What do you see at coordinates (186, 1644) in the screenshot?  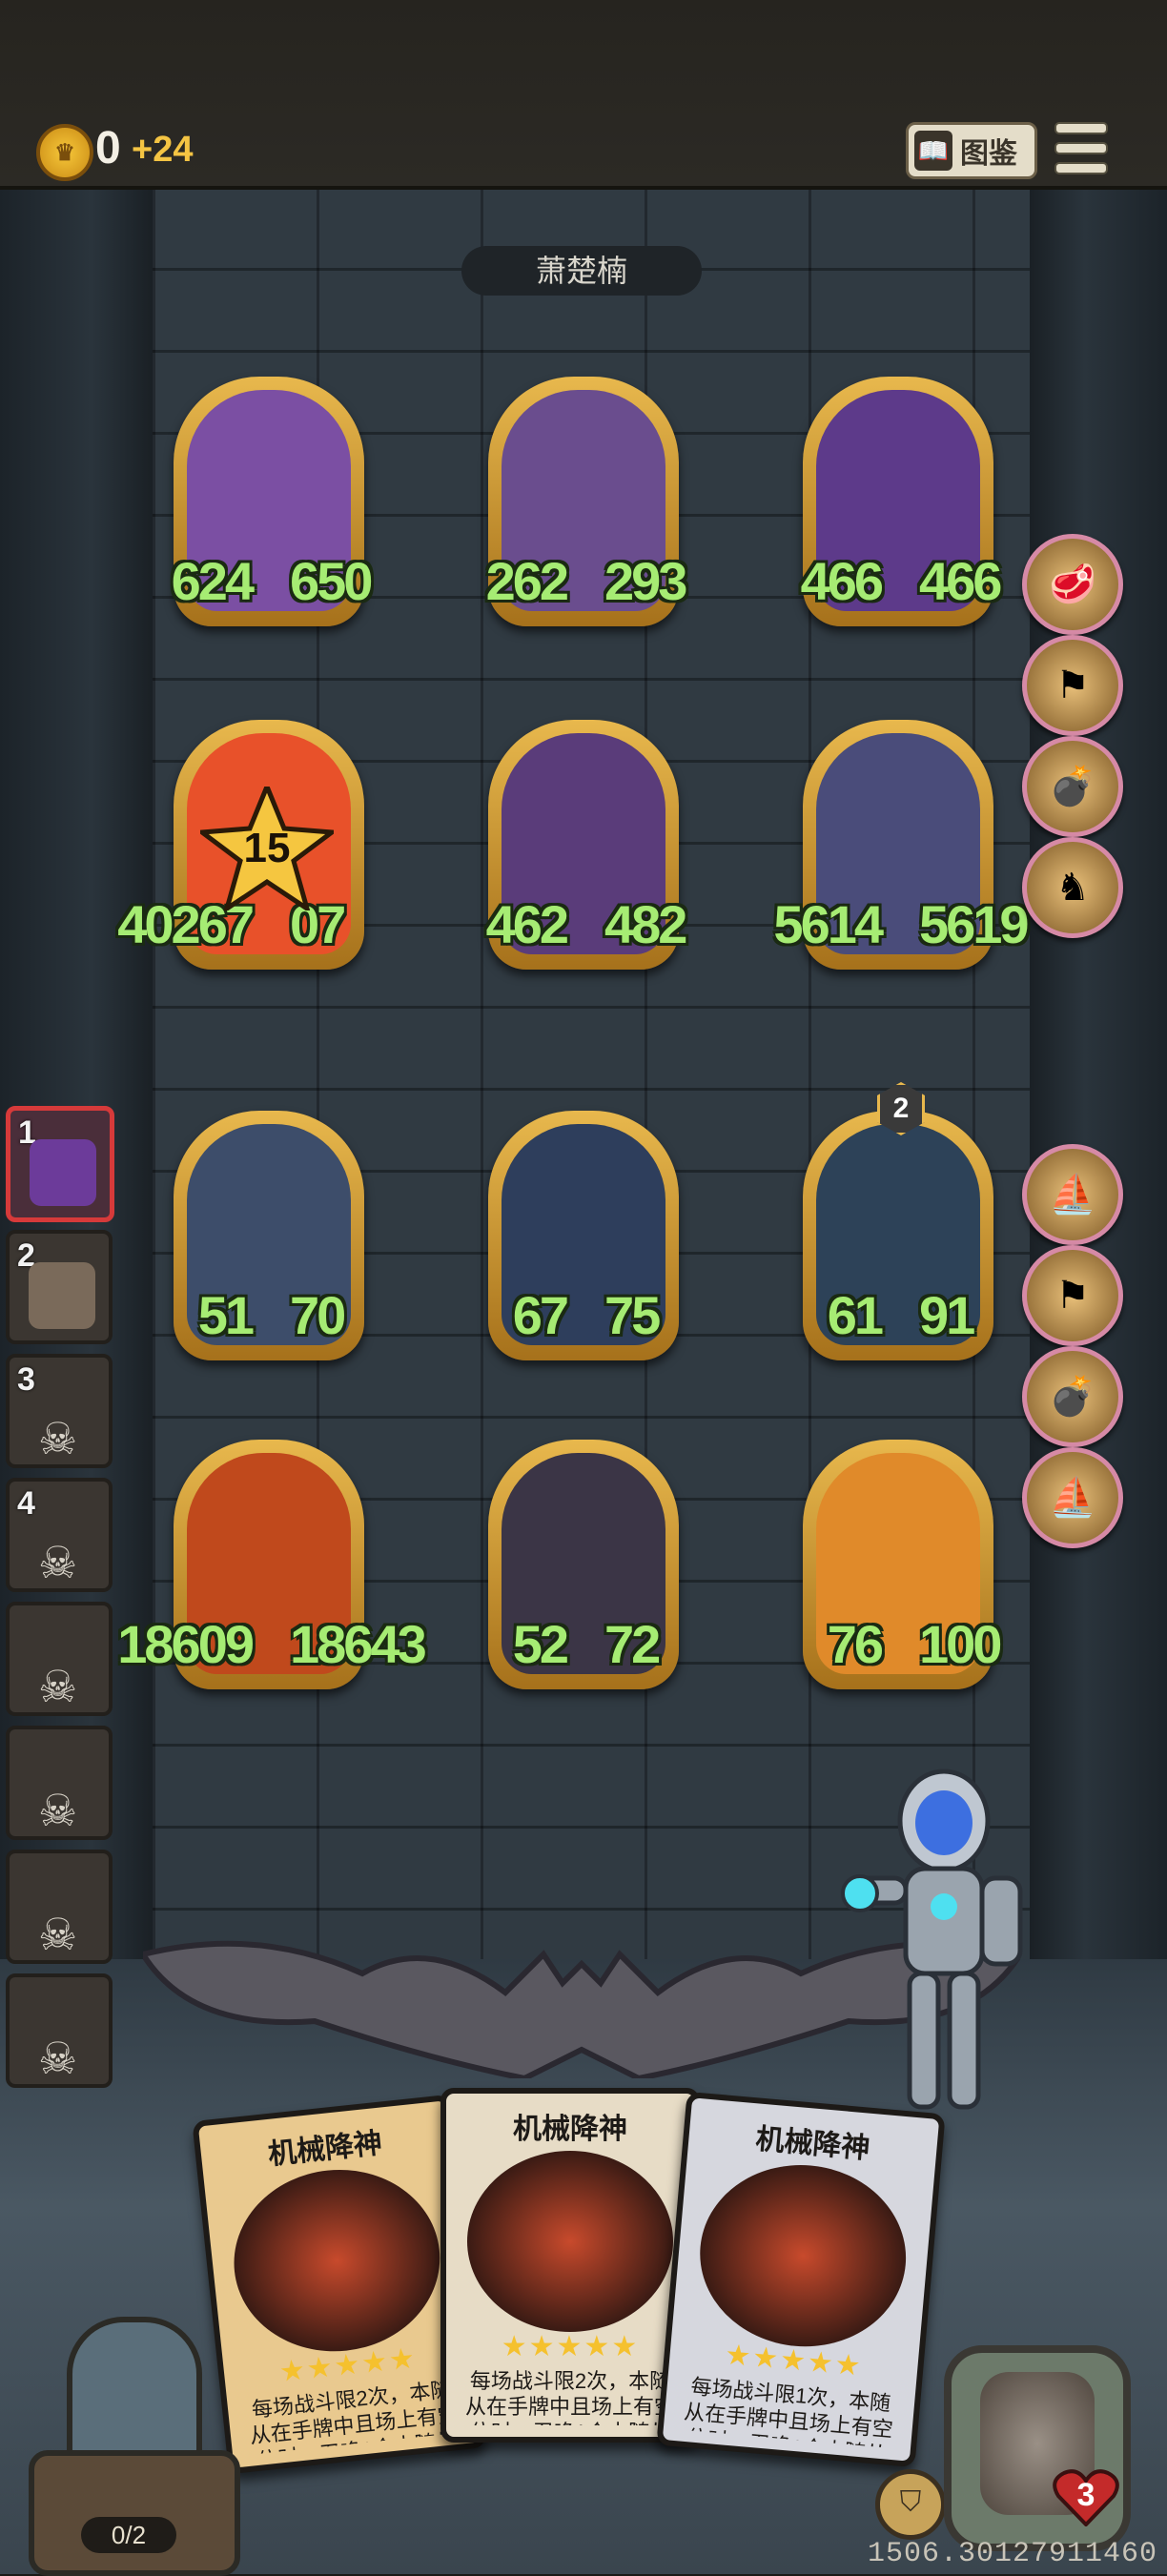 I see `minion-attack: 18609` at bounding box center [186, 1644].